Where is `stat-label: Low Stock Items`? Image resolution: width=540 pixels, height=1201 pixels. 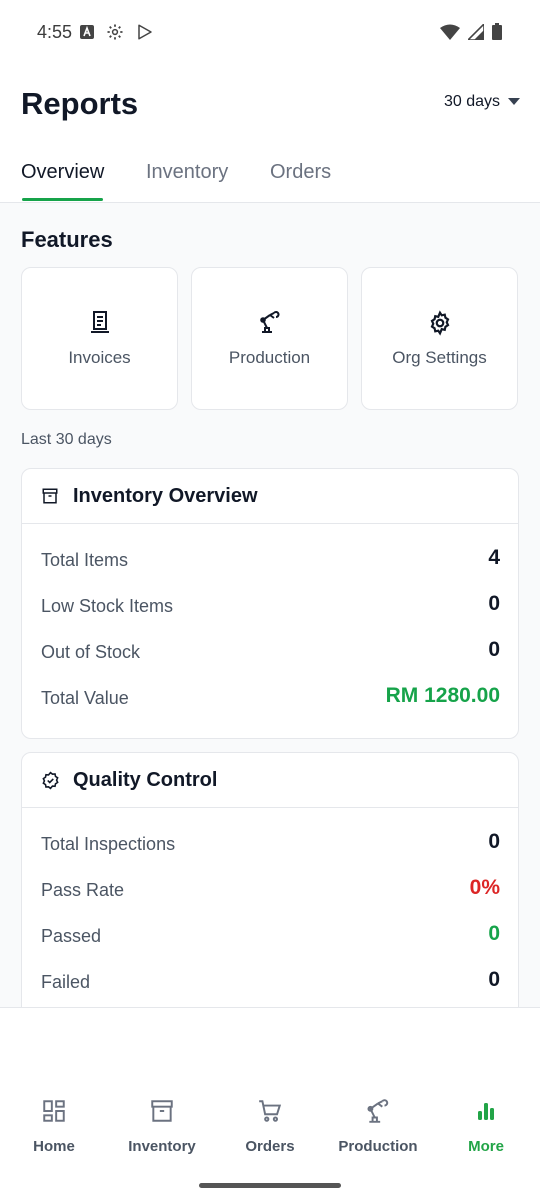
stat-label: Low Stock Items is located at coordinates (107, 606).